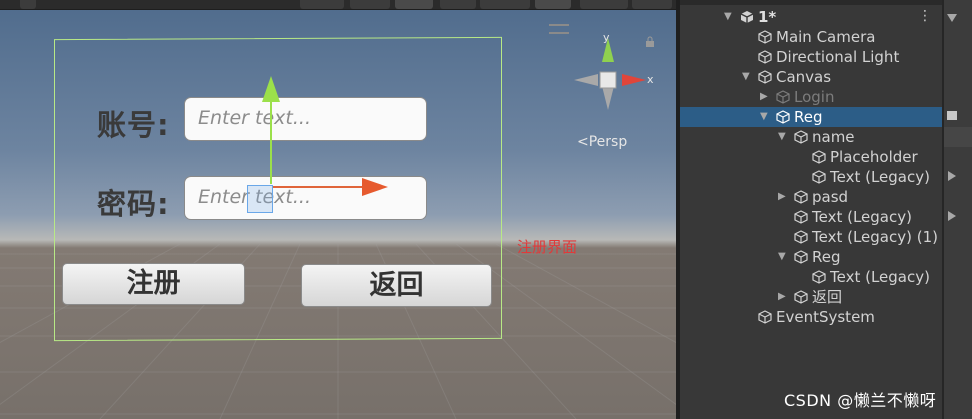 Image resolution: width=972 pixels, height=419 pixels. What do you see at coordinates (826, 37) in the screenshot?
I see `hierarchy-item-label: Main Camera` at bounding box center [826, 37].